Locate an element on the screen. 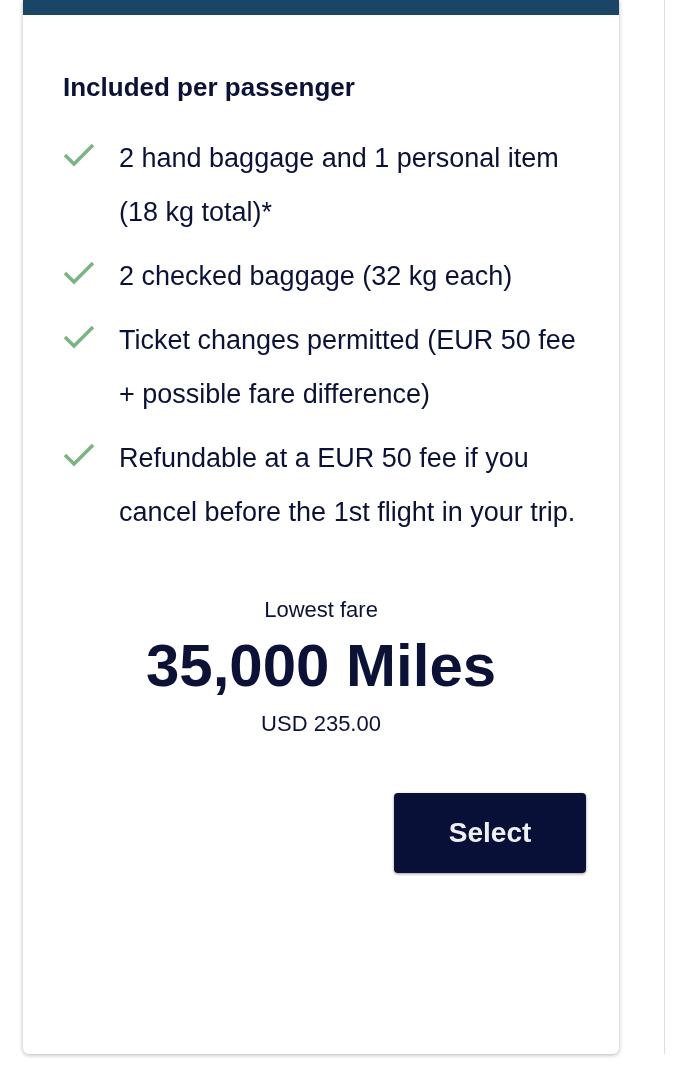  section-heading: Included per passenger is located at coordinates (209, 87).